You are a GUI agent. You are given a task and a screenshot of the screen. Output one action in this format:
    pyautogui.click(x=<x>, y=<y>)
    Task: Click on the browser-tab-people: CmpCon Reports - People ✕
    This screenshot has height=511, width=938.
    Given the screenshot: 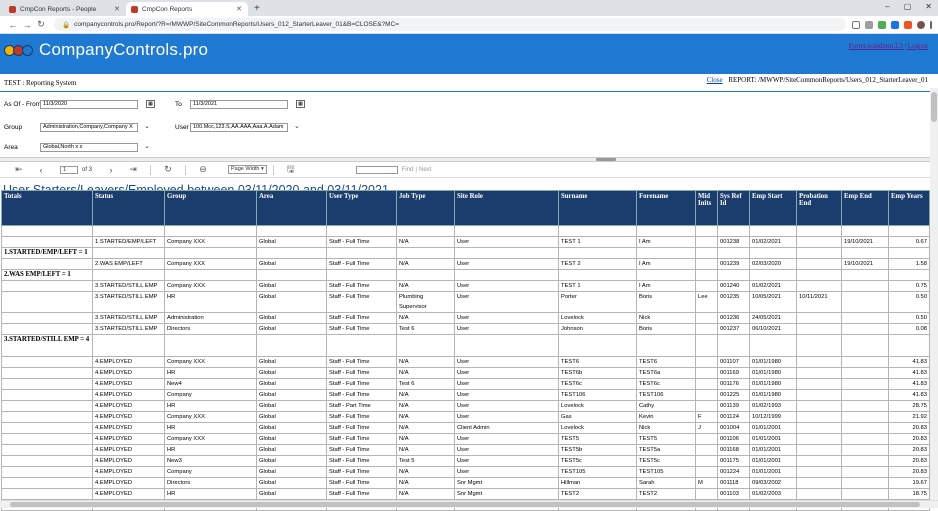 What is the action you would take?
    pyautogui.click(x=65, y=9)
    